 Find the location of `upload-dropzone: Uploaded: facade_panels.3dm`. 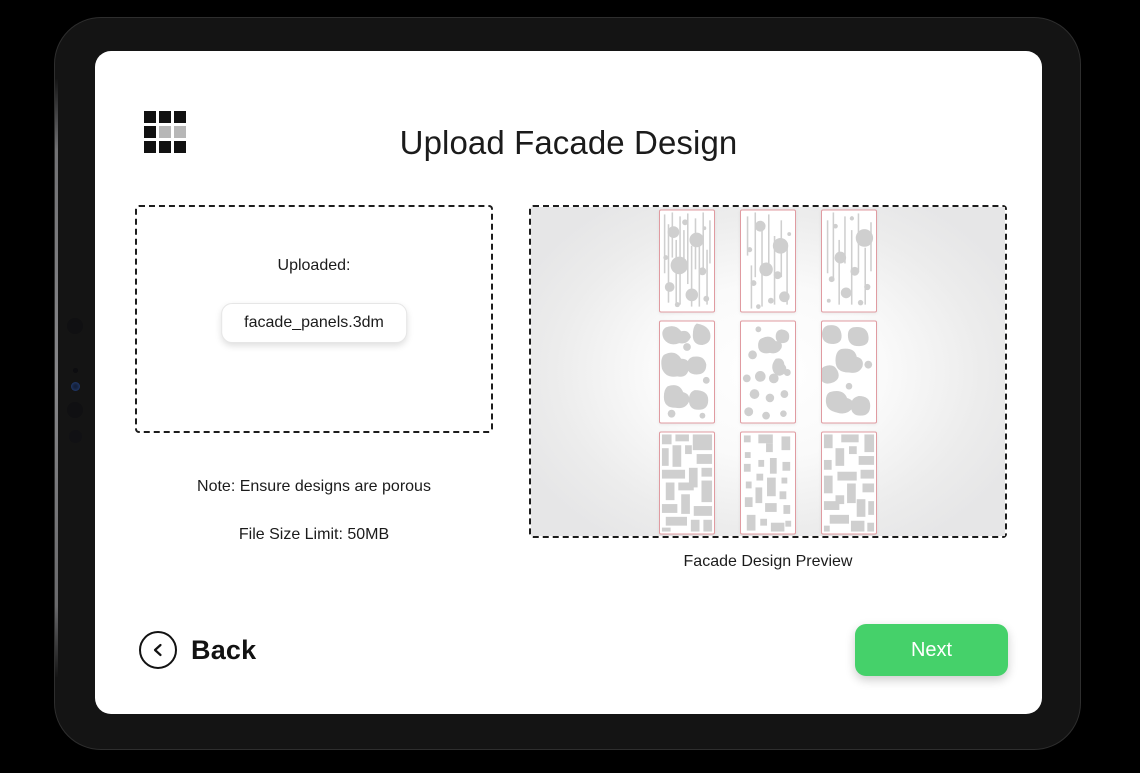

upload-dropzone: Uploaded: facade_panels.3dm is located at coordinates (314, 319).